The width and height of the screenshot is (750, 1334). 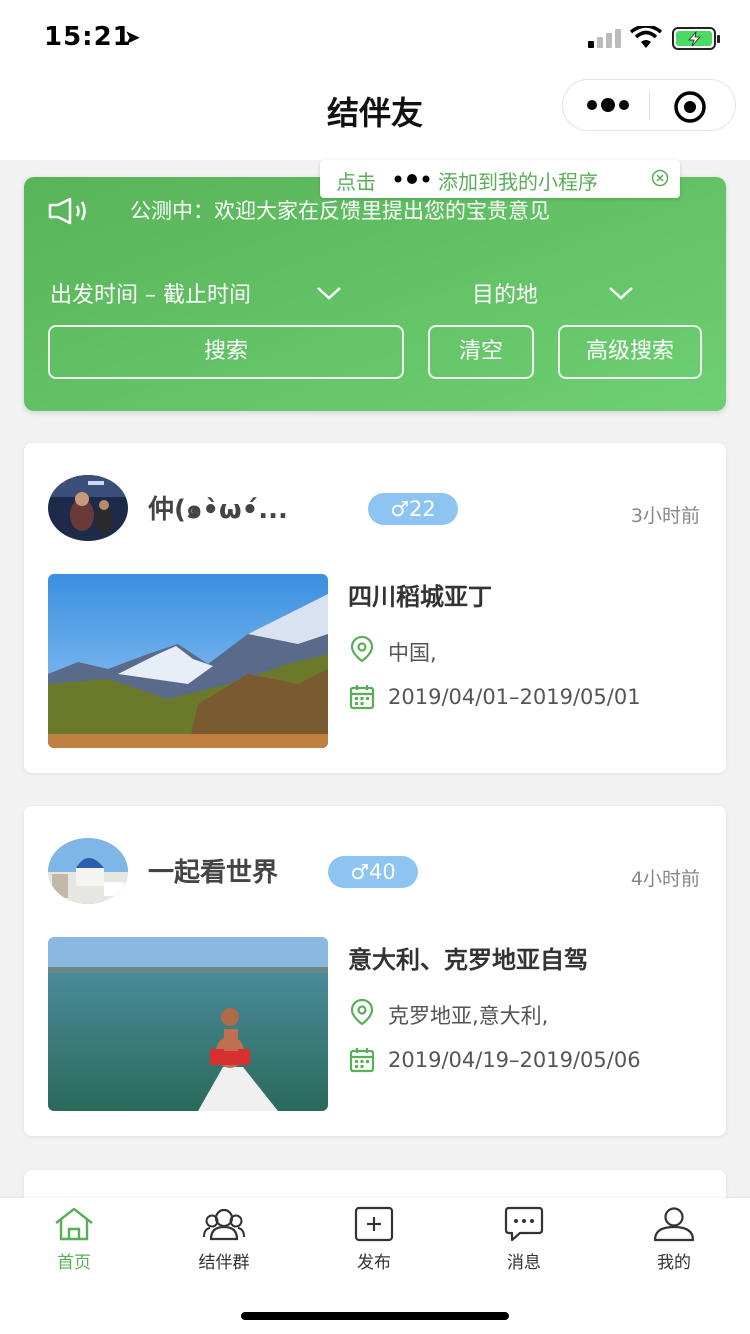 What do you see at coordinates (373, 872) in the screenshot?
I see `gender-age-badge: ♂40` at bounding box center [373, 872].